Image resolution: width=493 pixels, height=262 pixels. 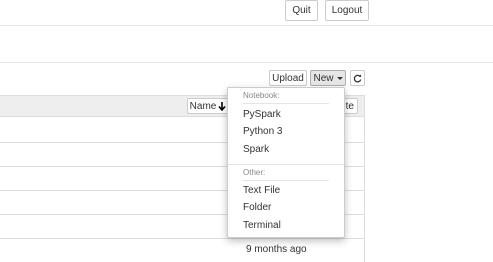 What do you see at coordinates (256, 149) in the screenshot?
I see `menu-item-spark: Spark` at bounding box center [256, 149].